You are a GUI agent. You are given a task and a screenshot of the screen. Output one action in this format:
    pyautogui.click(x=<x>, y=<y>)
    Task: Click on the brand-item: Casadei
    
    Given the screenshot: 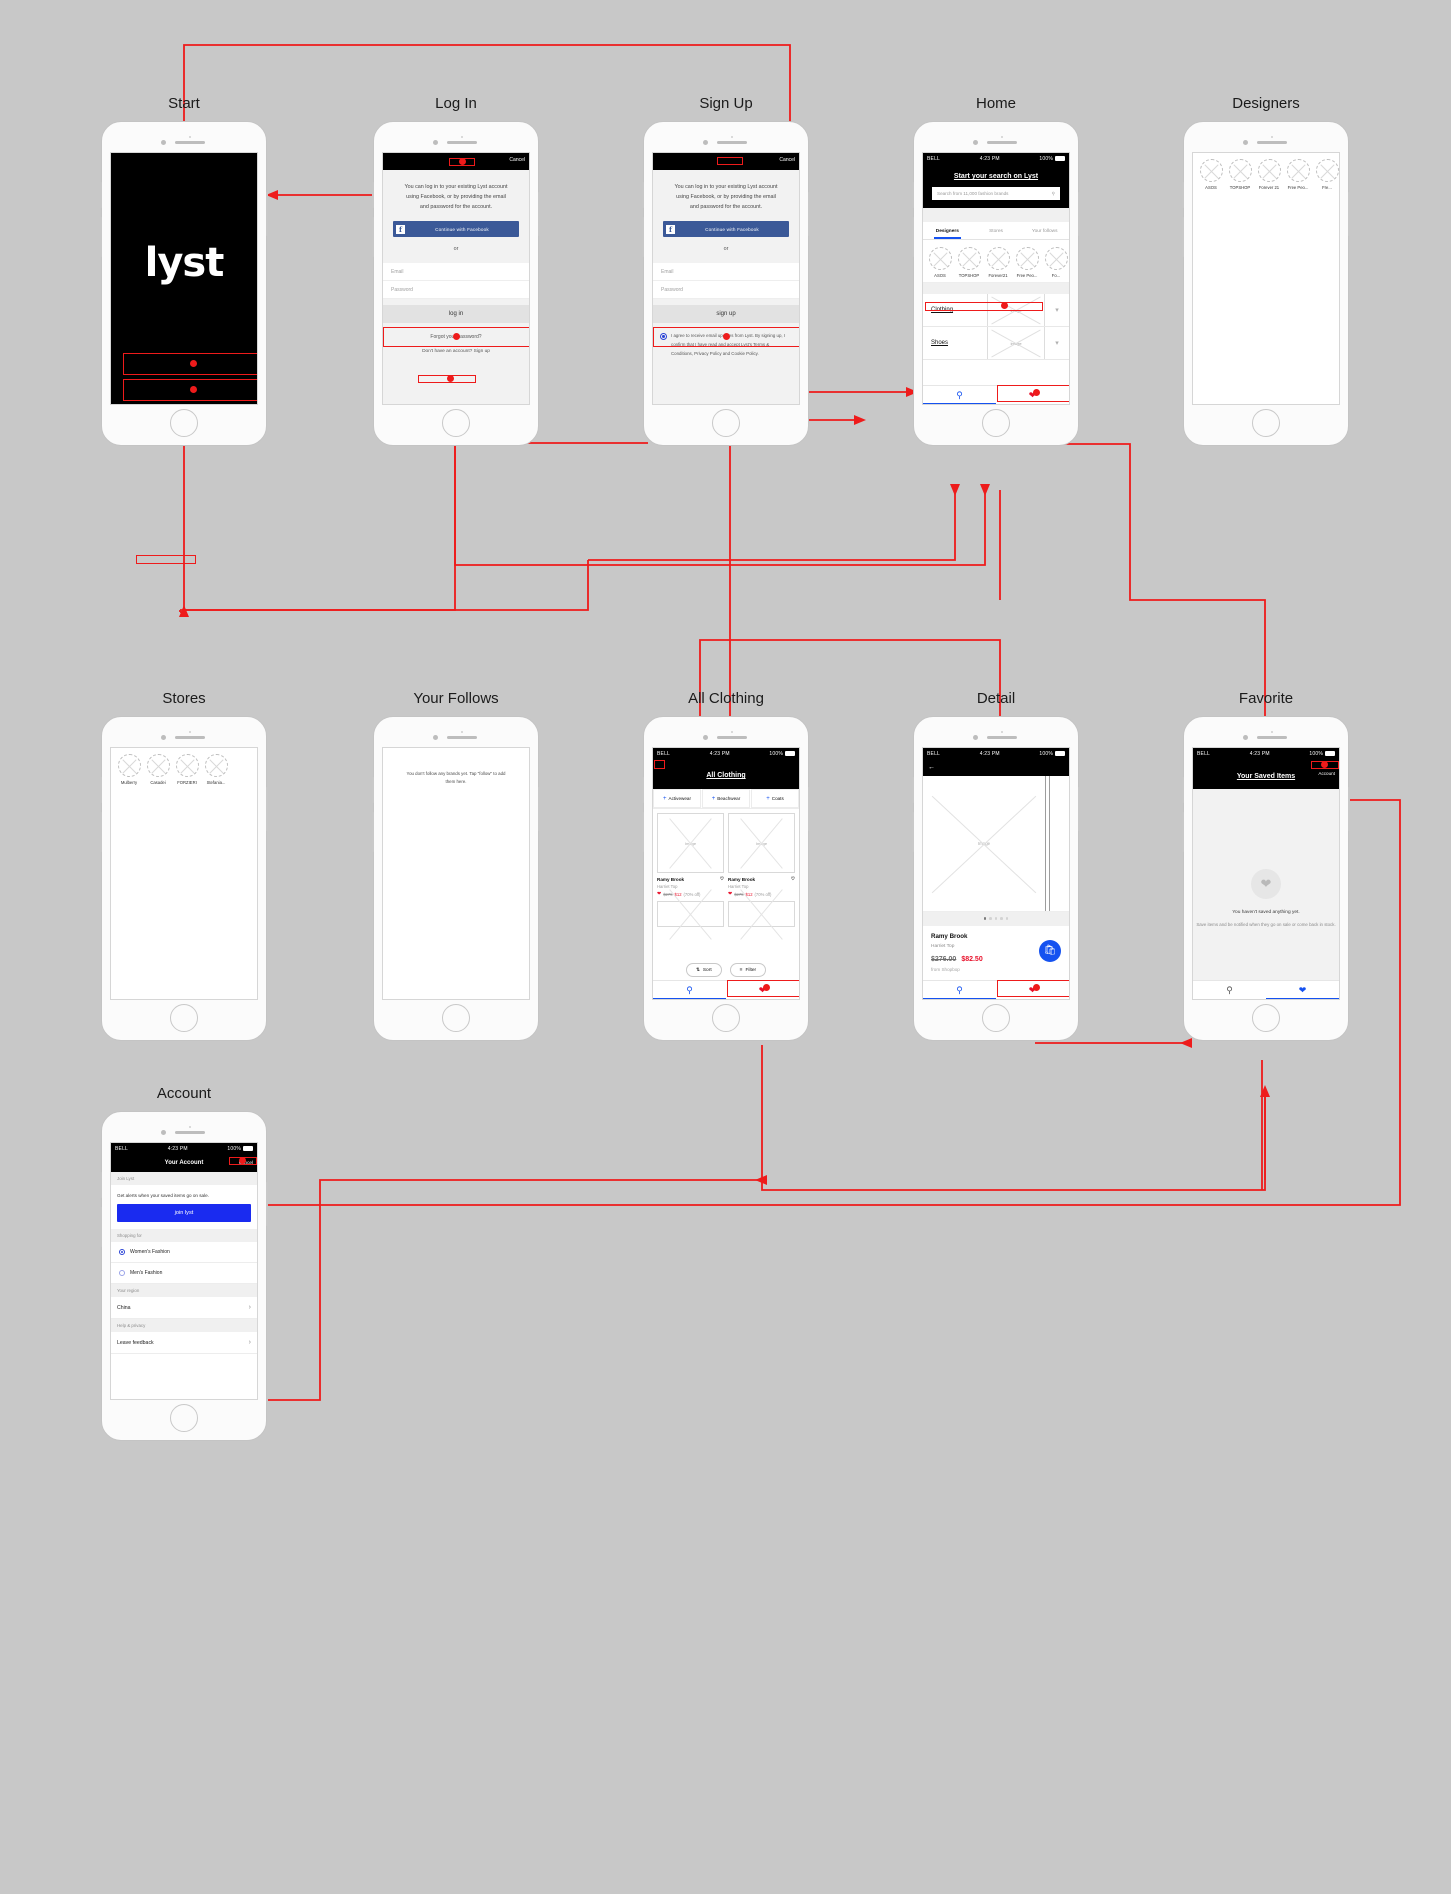 What is the action you would take?
    pyautogui.click(x=158, y=769)
    